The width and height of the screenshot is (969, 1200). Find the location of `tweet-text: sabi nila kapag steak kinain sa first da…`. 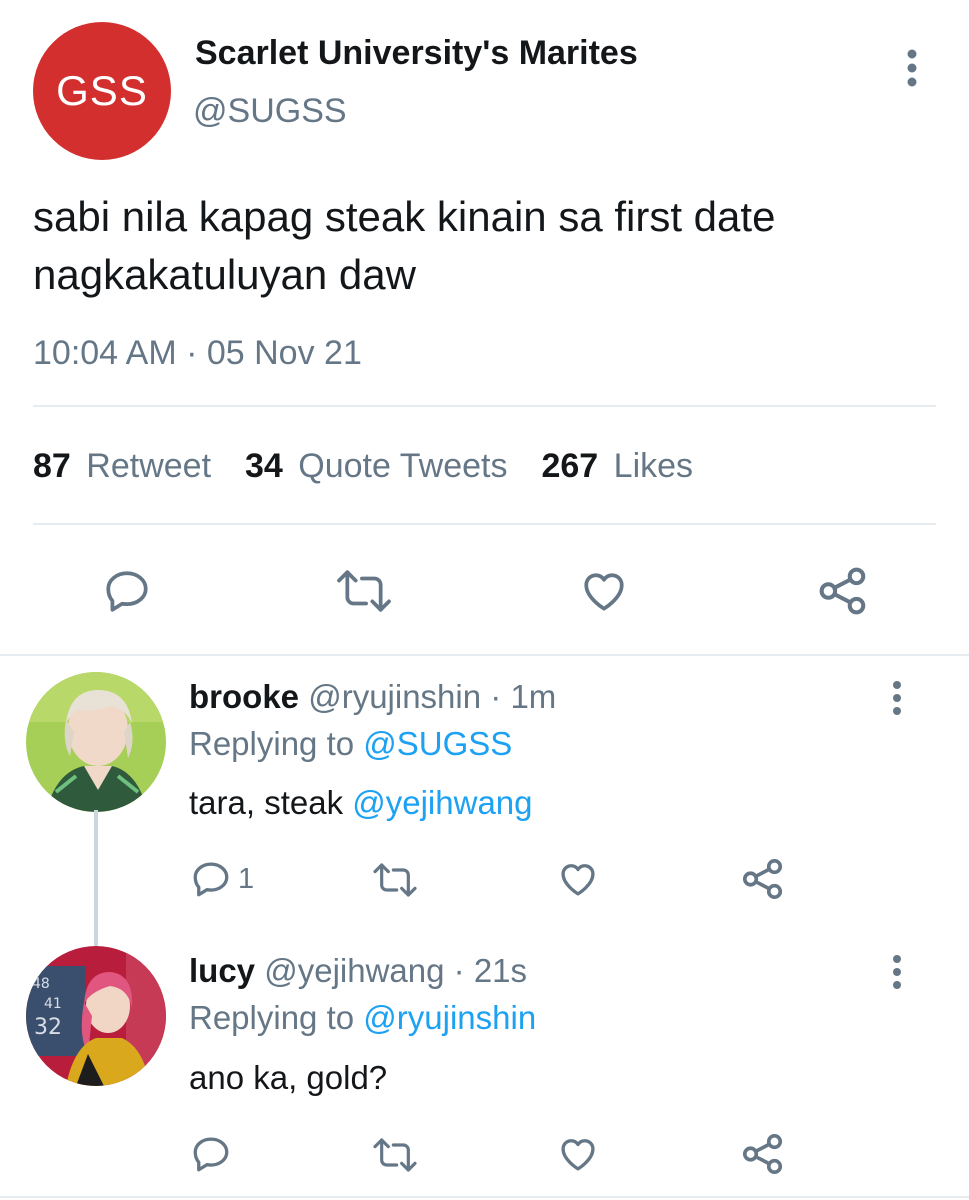

tweet-text: sabi nila kapag steak kinain sa first da… is located at coordinates (483, 246).